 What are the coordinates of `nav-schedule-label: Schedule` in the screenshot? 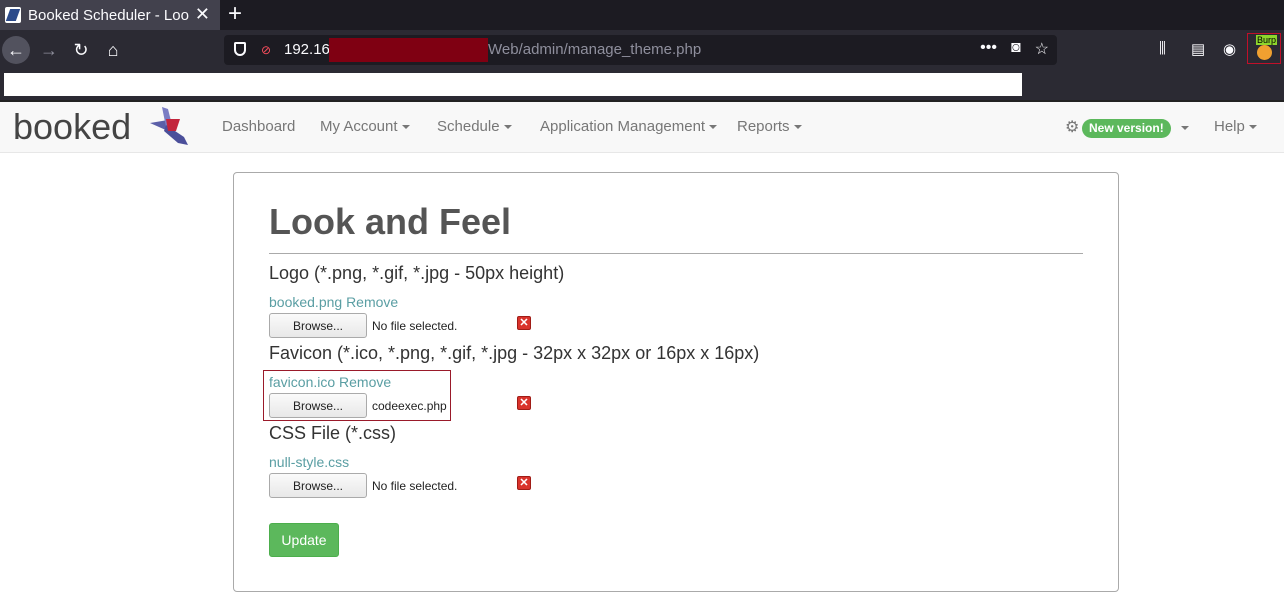 It's located at (468, 126).